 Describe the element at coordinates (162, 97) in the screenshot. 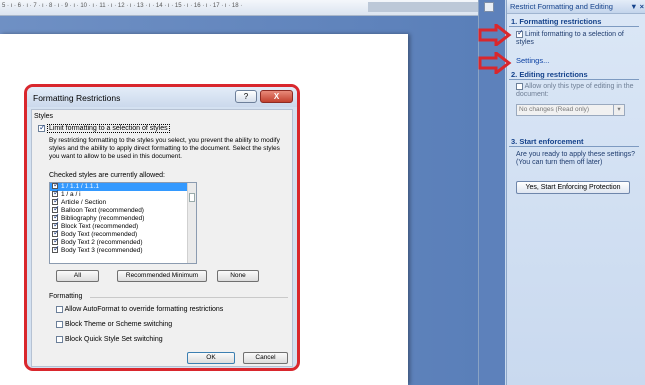

I see `dialog-titlebar: Formatting Restrictions ? X` at that location.